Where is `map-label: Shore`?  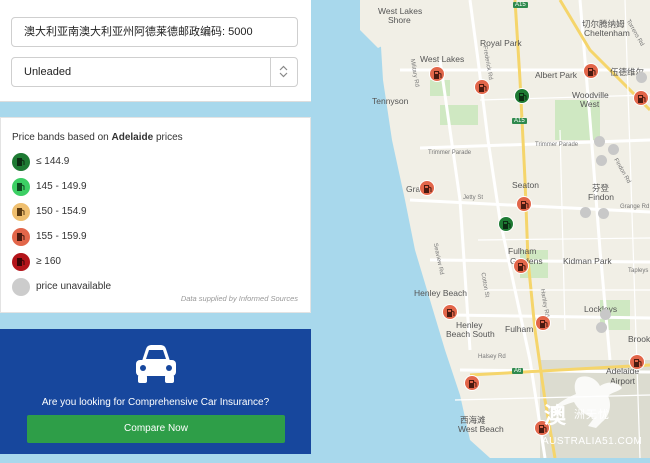
map-label: Shore is located at coordinates (399, 20).